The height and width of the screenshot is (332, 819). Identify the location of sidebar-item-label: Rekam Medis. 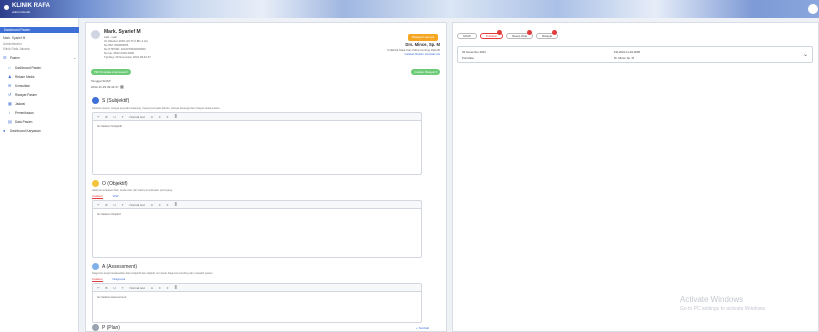
(25, 76).